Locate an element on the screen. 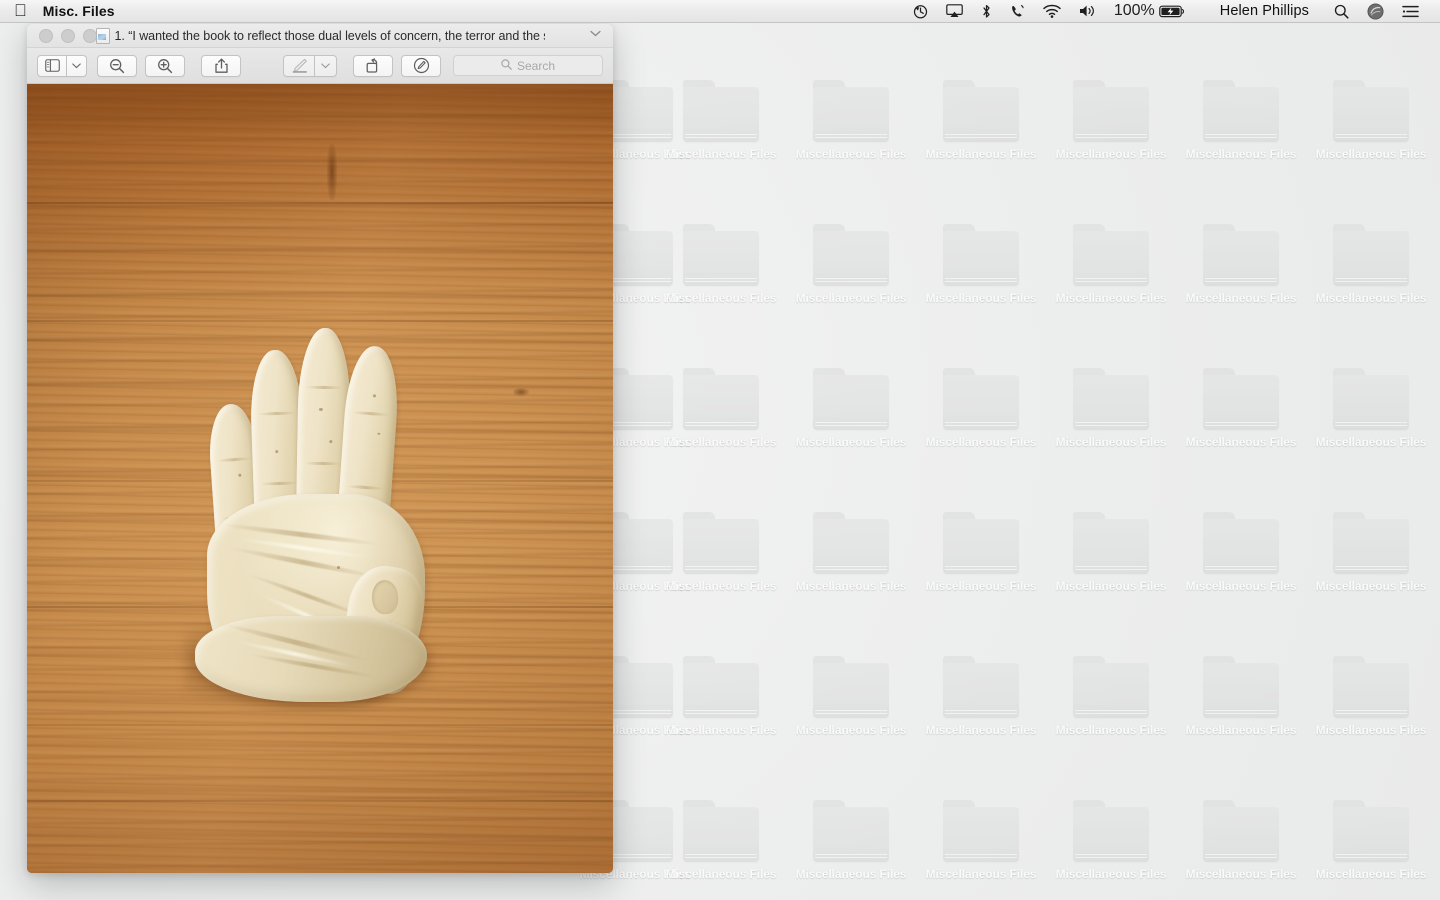 Image resolution: width=1440 pixels, height=900 pixels. sidebar-icon is located at coordinates (52, 65).